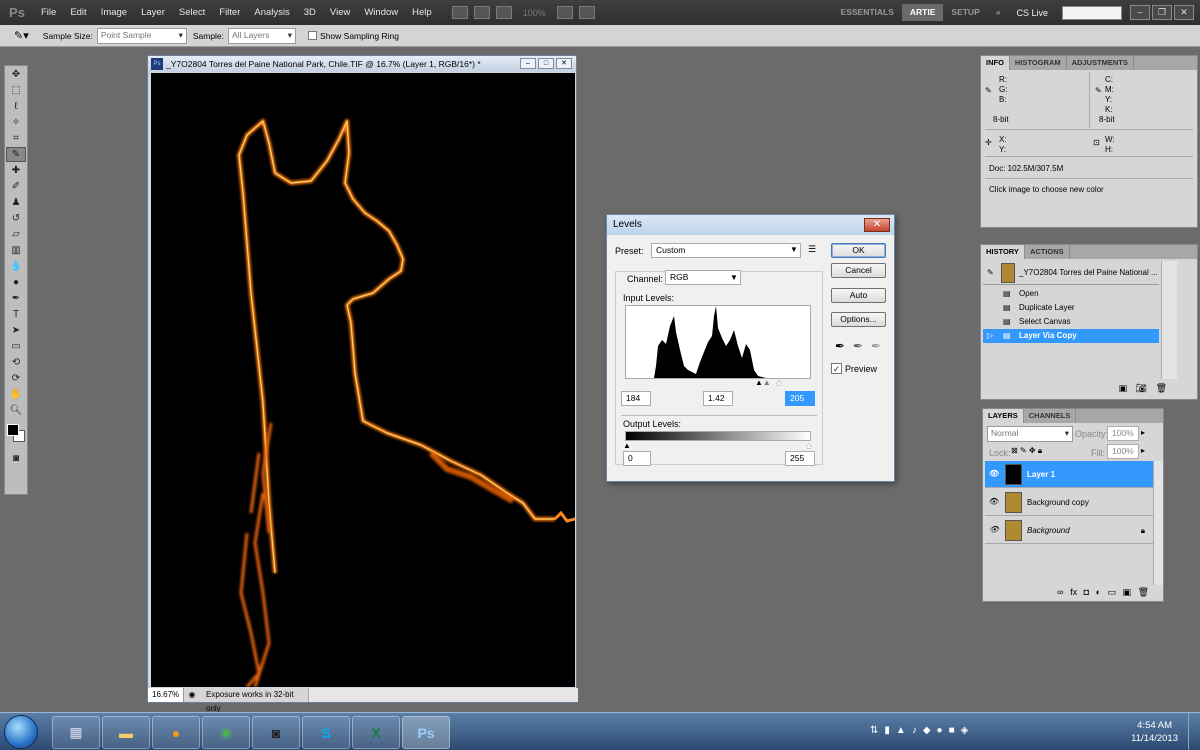 The image size is (1200, 750). Describe the element at coordinates (1040, 450) in the screenshot. I see `lock-all-icon: 🔒︎` at that location.